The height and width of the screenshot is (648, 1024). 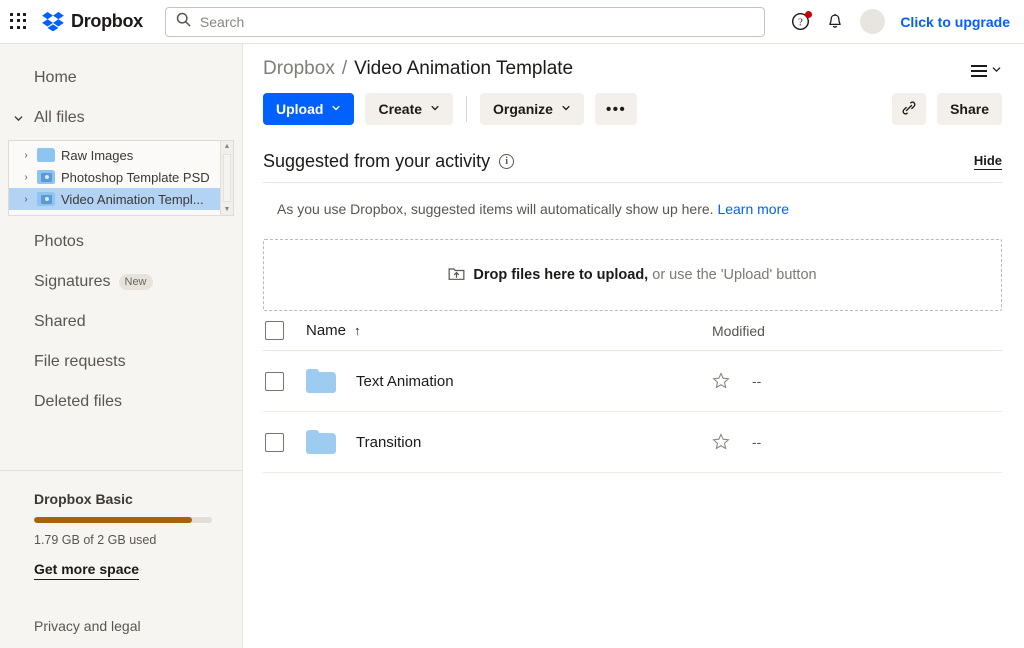 I want to click on grid-apps-icon, so click(x=19, y=21).